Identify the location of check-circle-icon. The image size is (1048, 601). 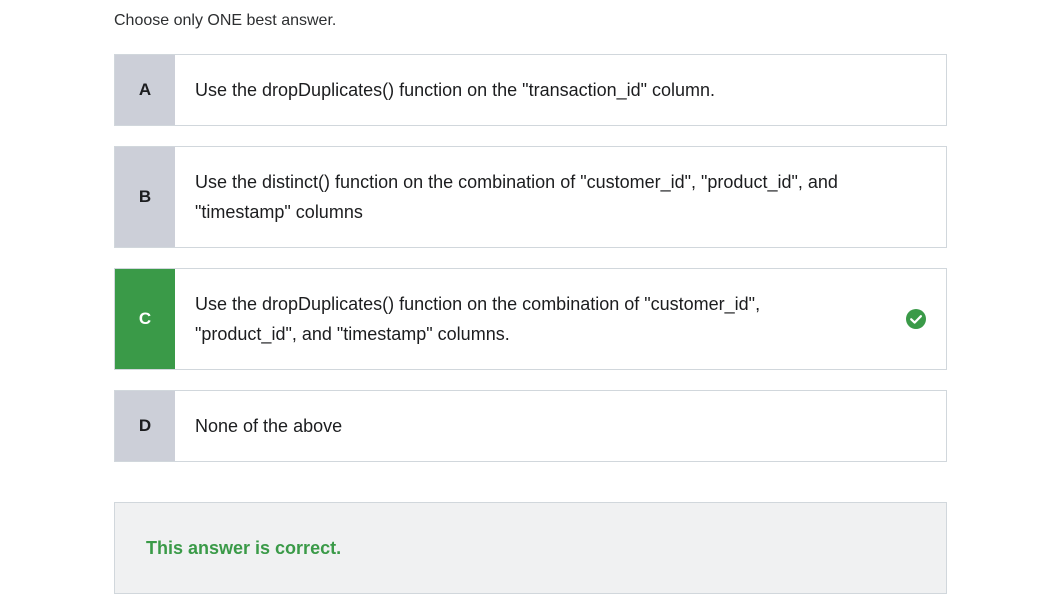
(916, 319).